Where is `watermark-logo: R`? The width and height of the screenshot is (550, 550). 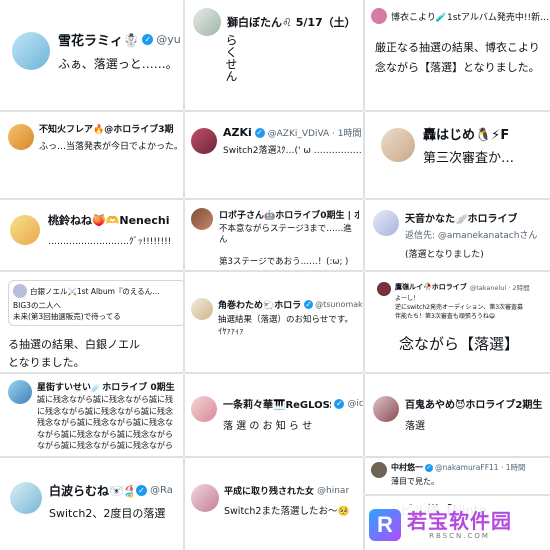
watermark-logo: R is located at coordinates (385, 525).